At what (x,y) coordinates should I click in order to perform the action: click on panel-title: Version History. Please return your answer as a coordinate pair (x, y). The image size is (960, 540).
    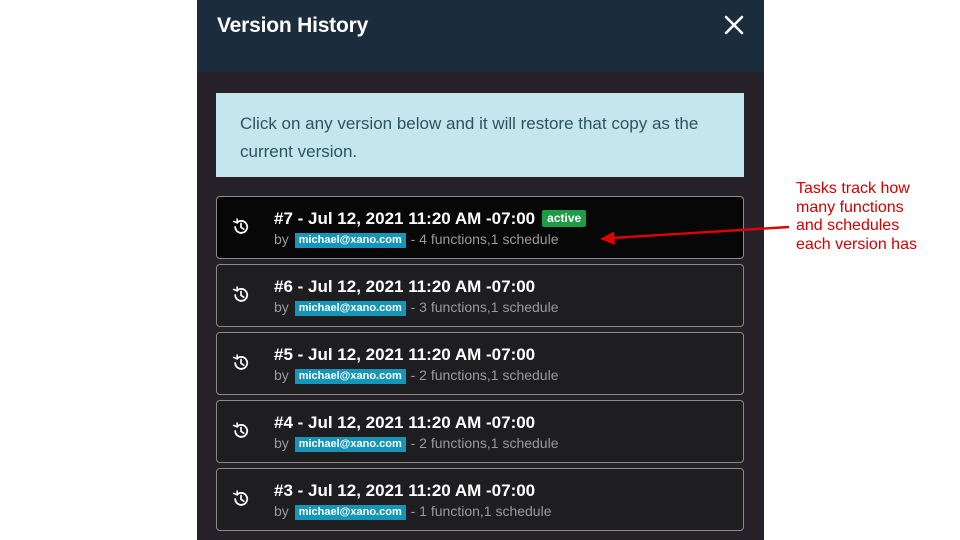
    Looking at the image, I should click on (293, 25).